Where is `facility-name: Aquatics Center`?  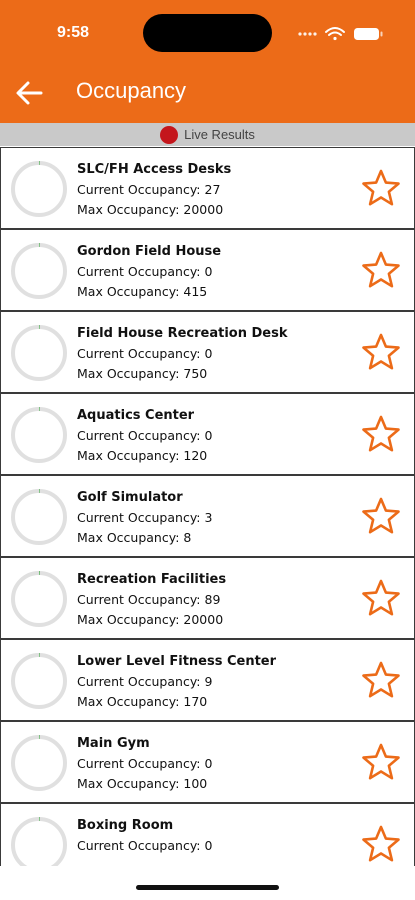
facility-name: Aquatics Center is located at coordinates (136, 415).